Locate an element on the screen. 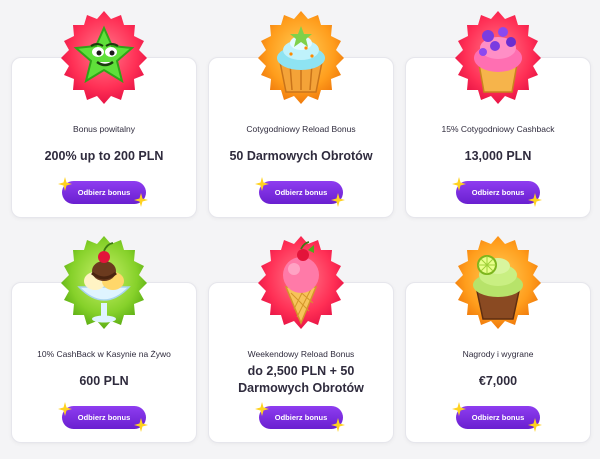  ice-cream-cone-icon is located at coordinates (301, 282).